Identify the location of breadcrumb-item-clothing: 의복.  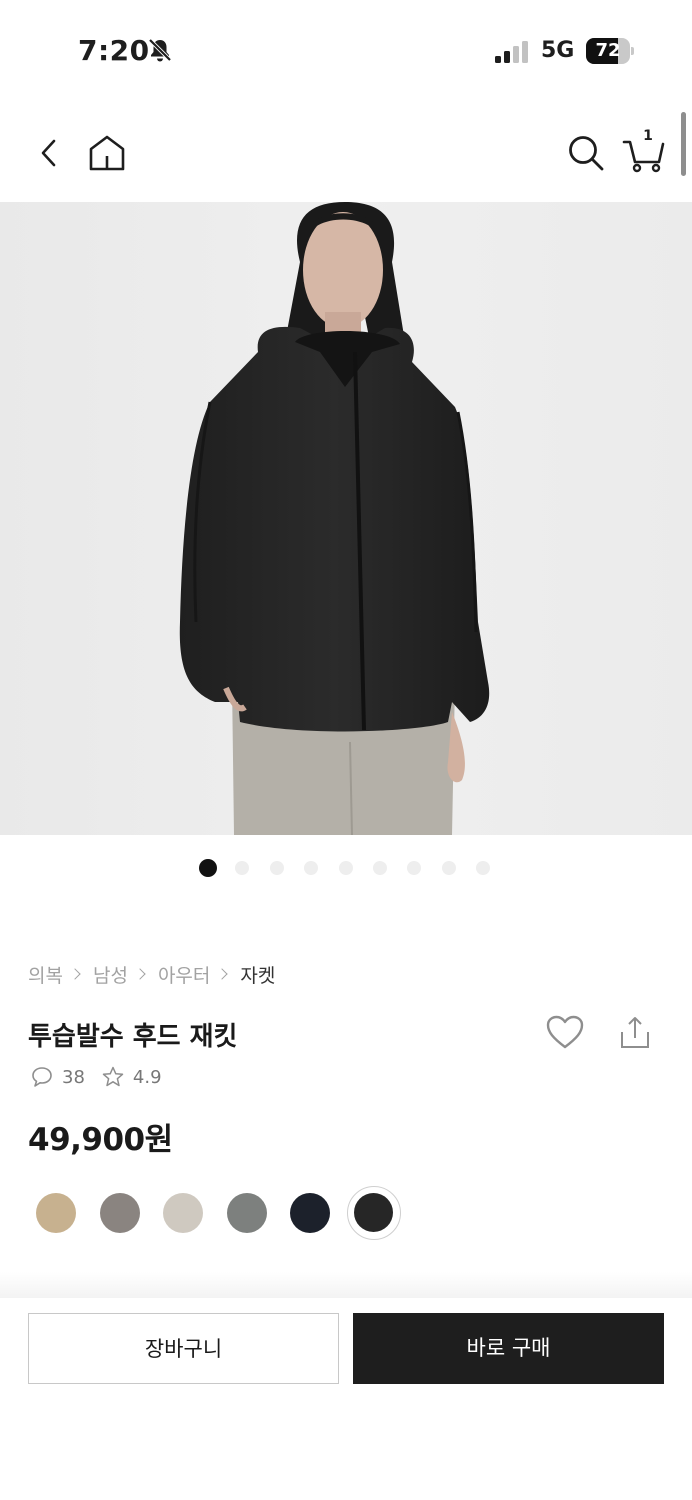
(45, 974).